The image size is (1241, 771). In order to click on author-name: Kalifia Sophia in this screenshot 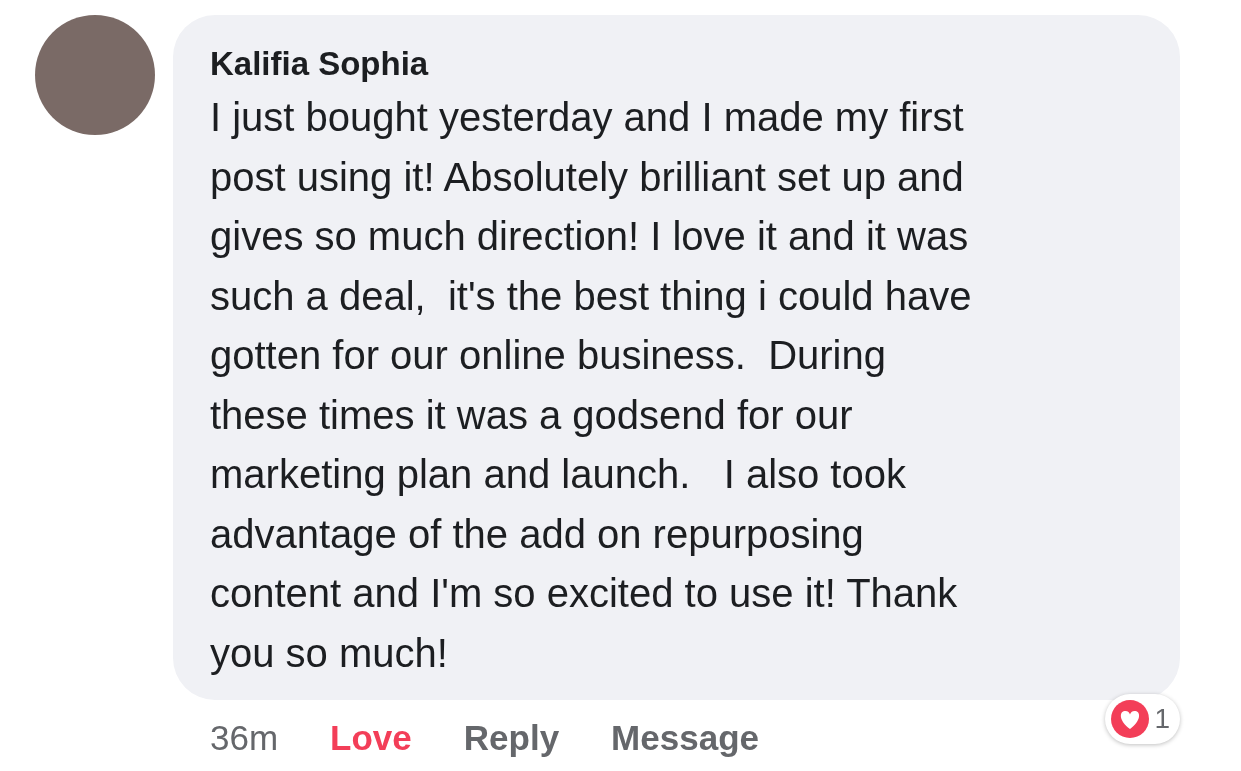, I will do `click(680, 64)`.